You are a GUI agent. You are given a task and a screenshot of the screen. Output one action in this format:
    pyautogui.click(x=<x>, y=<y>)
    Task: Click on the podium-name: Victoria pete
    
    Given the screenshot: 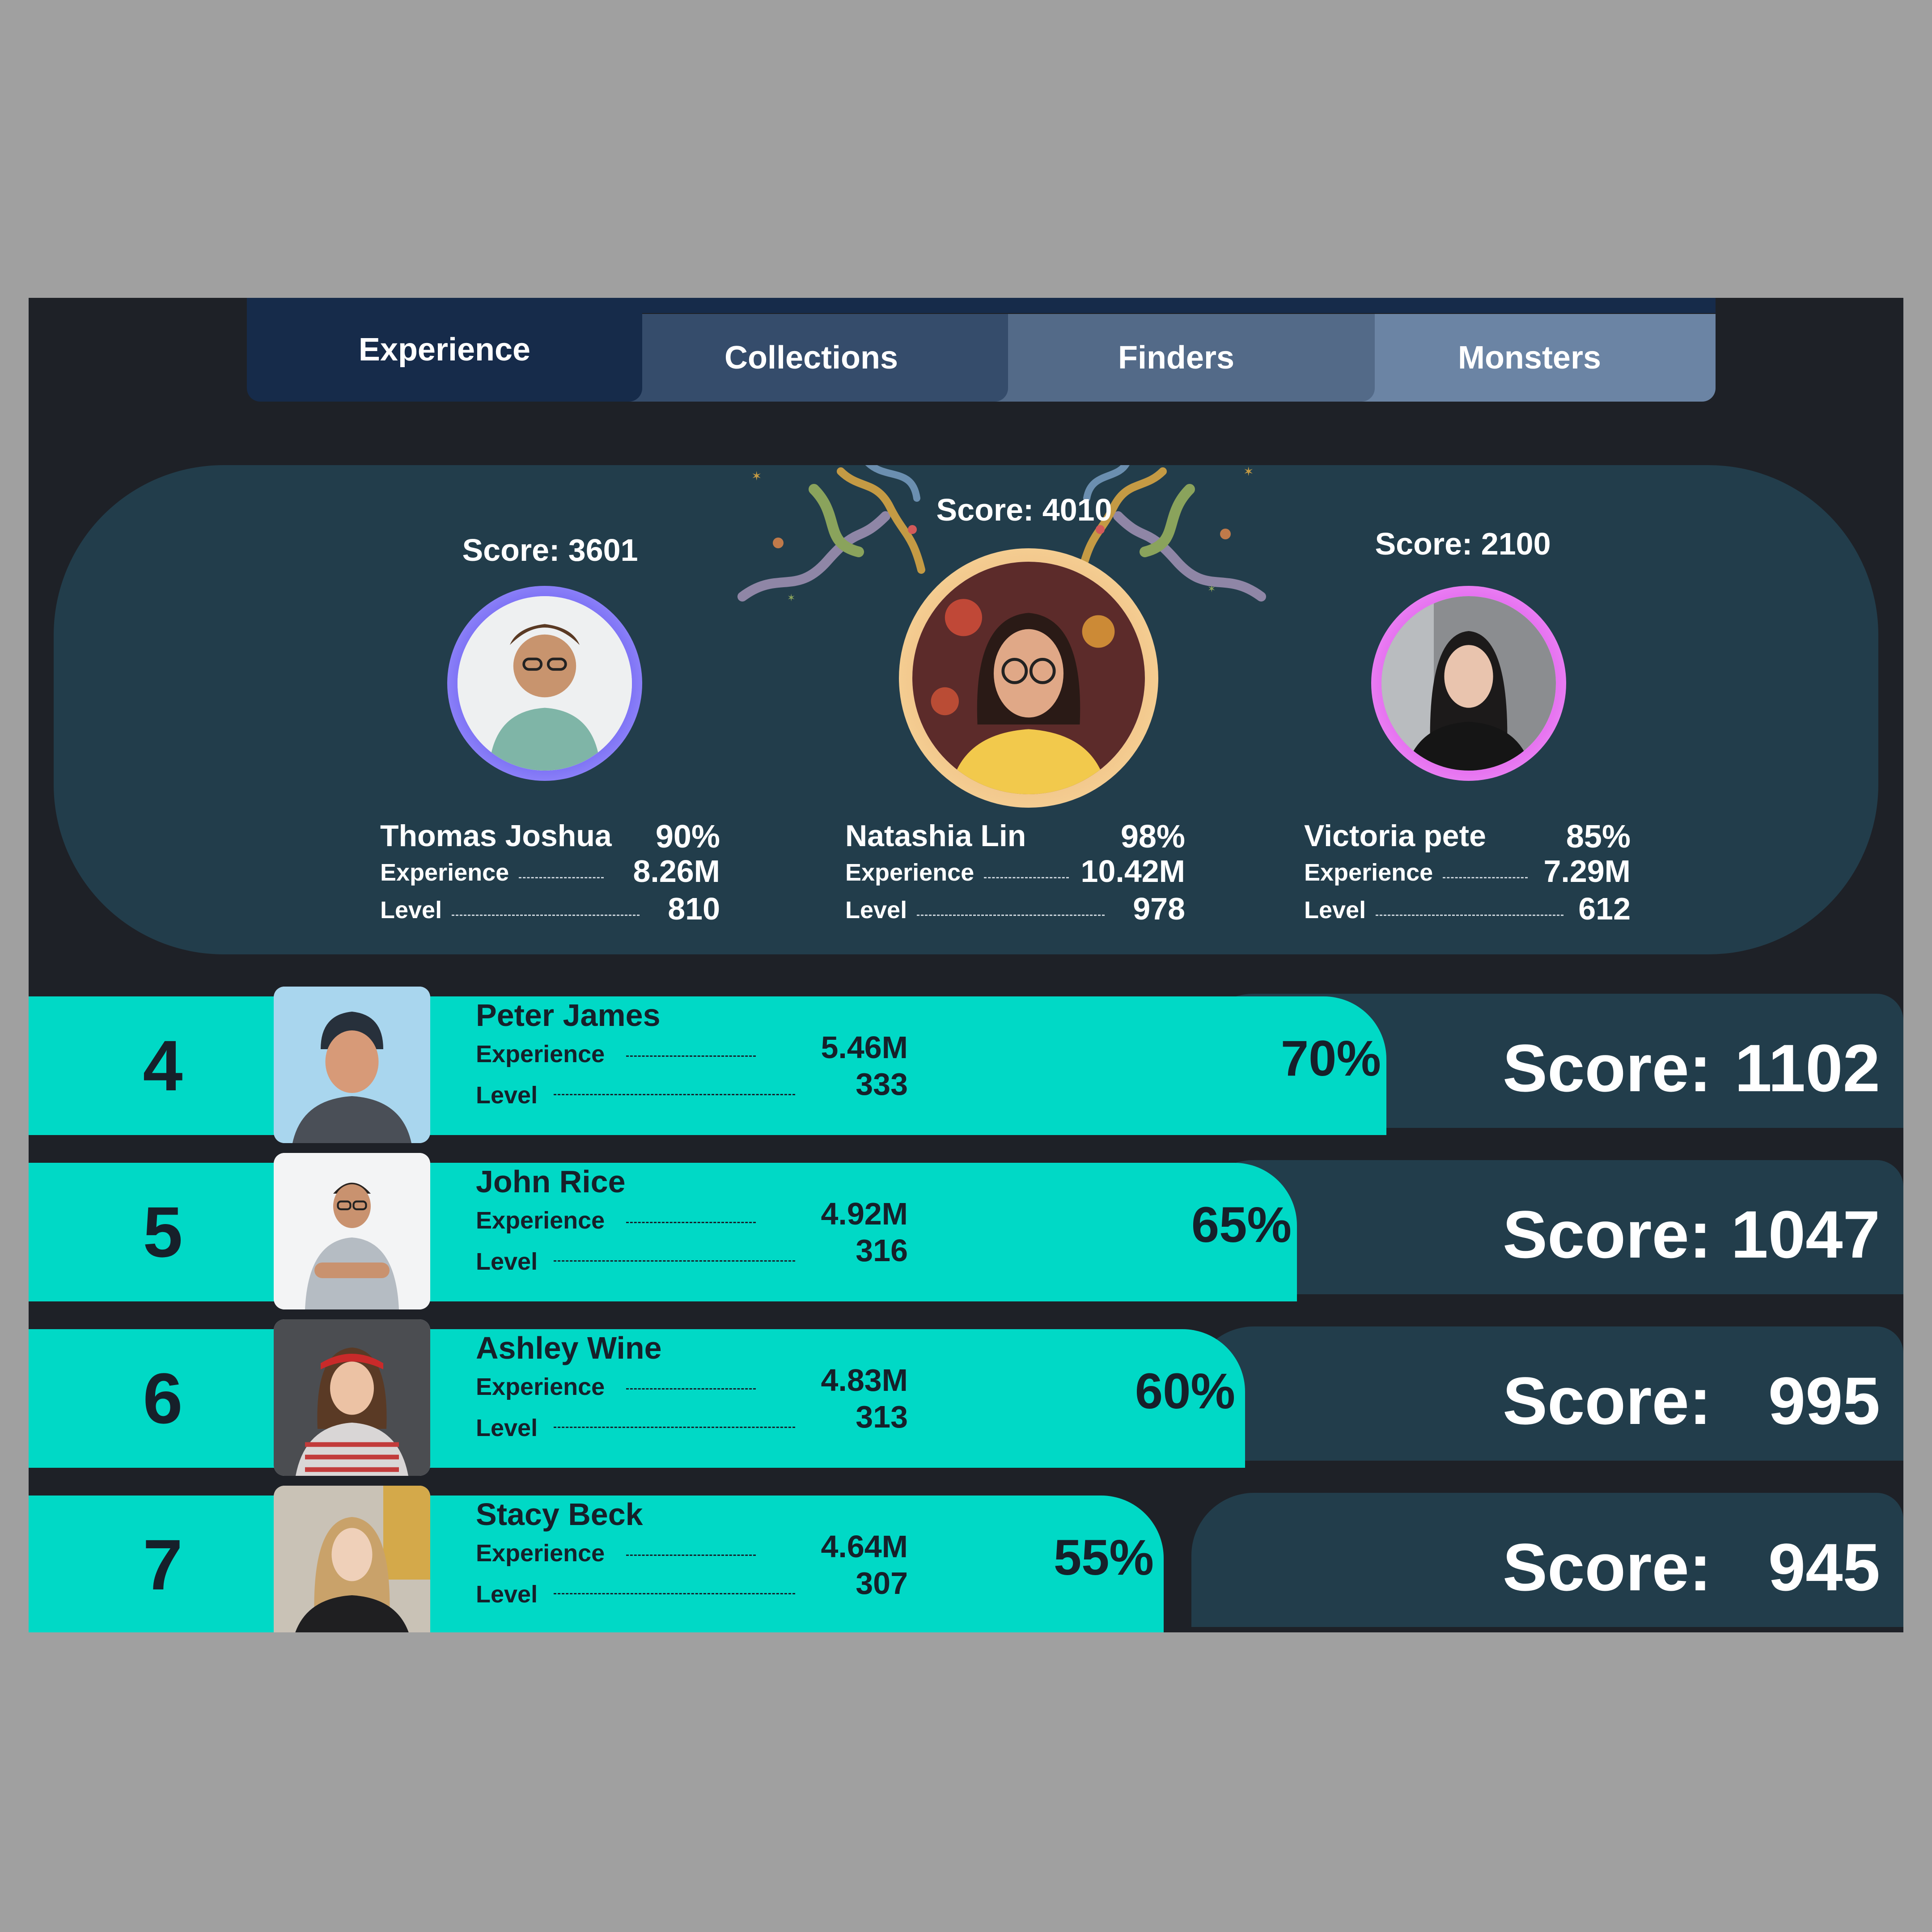 What is the action you would take?
    pyautogui.click(x=1395, y=836)
    